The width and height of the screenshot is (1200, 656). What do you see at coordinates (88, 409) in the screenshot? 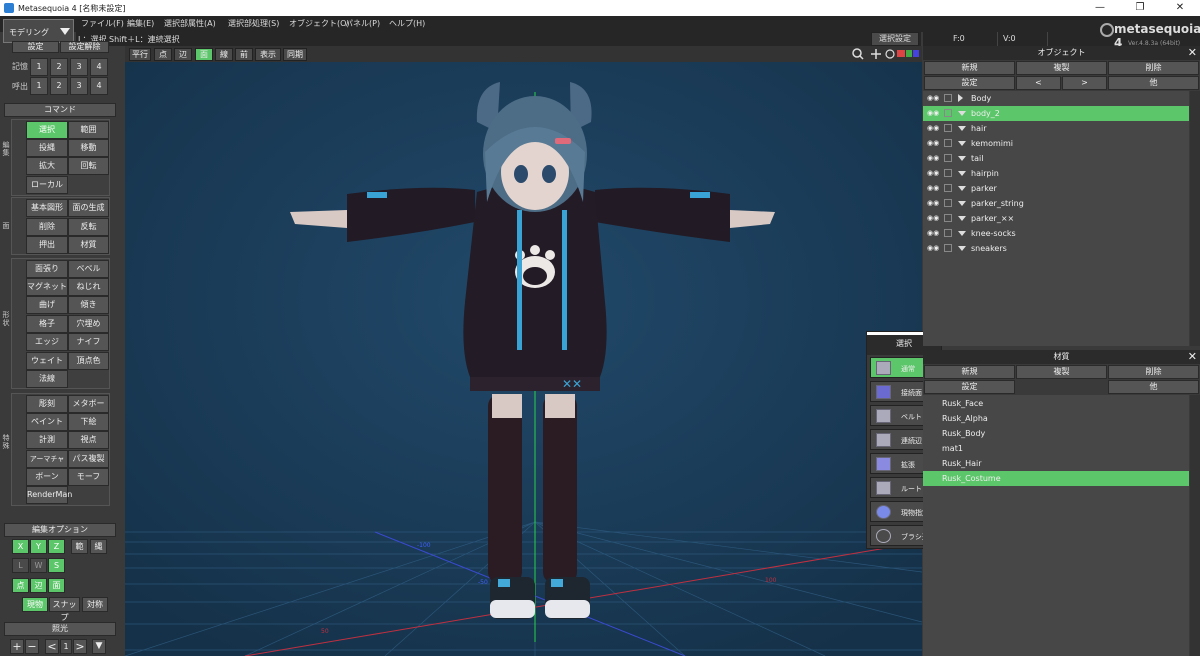
I see `cmd-metaball: メタボール` at bounding box center [88, 409].